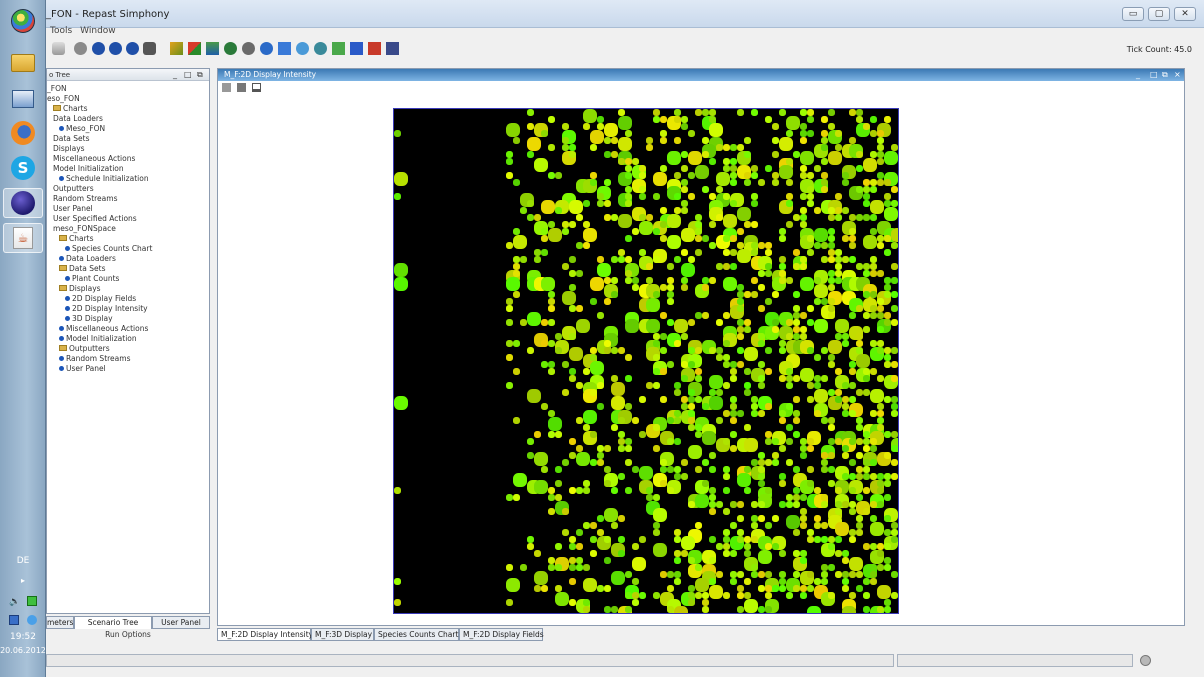 This screenshot has height=677, width=1204. I want to click on save-icon, so click(58, 48).